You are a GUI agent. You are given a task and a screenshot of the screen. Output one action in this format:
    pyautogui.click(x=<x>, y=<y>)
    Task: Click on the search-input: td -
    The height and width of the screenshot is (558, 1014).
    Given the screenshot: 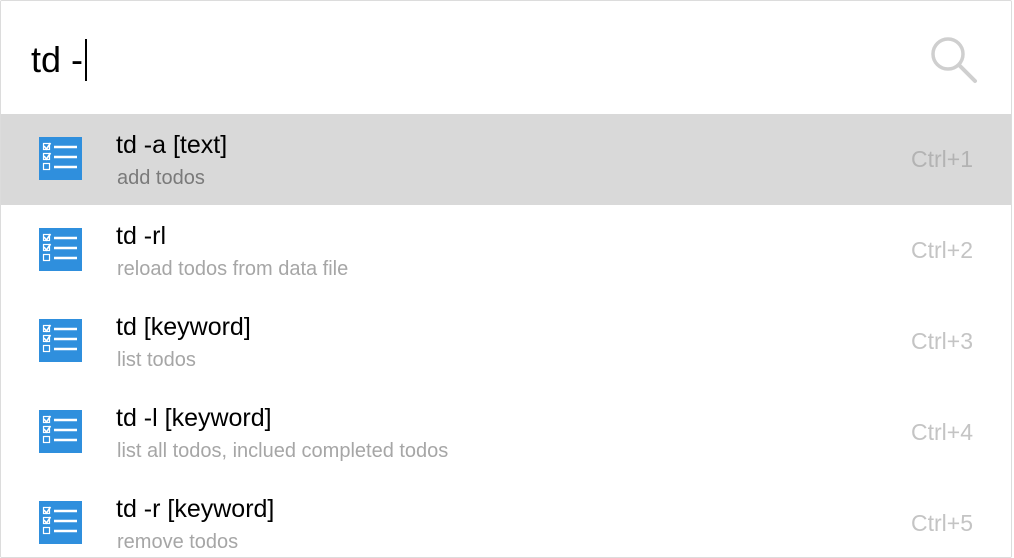 What is the action you would take?
    pyautogui.click(x=59, y=60)
    